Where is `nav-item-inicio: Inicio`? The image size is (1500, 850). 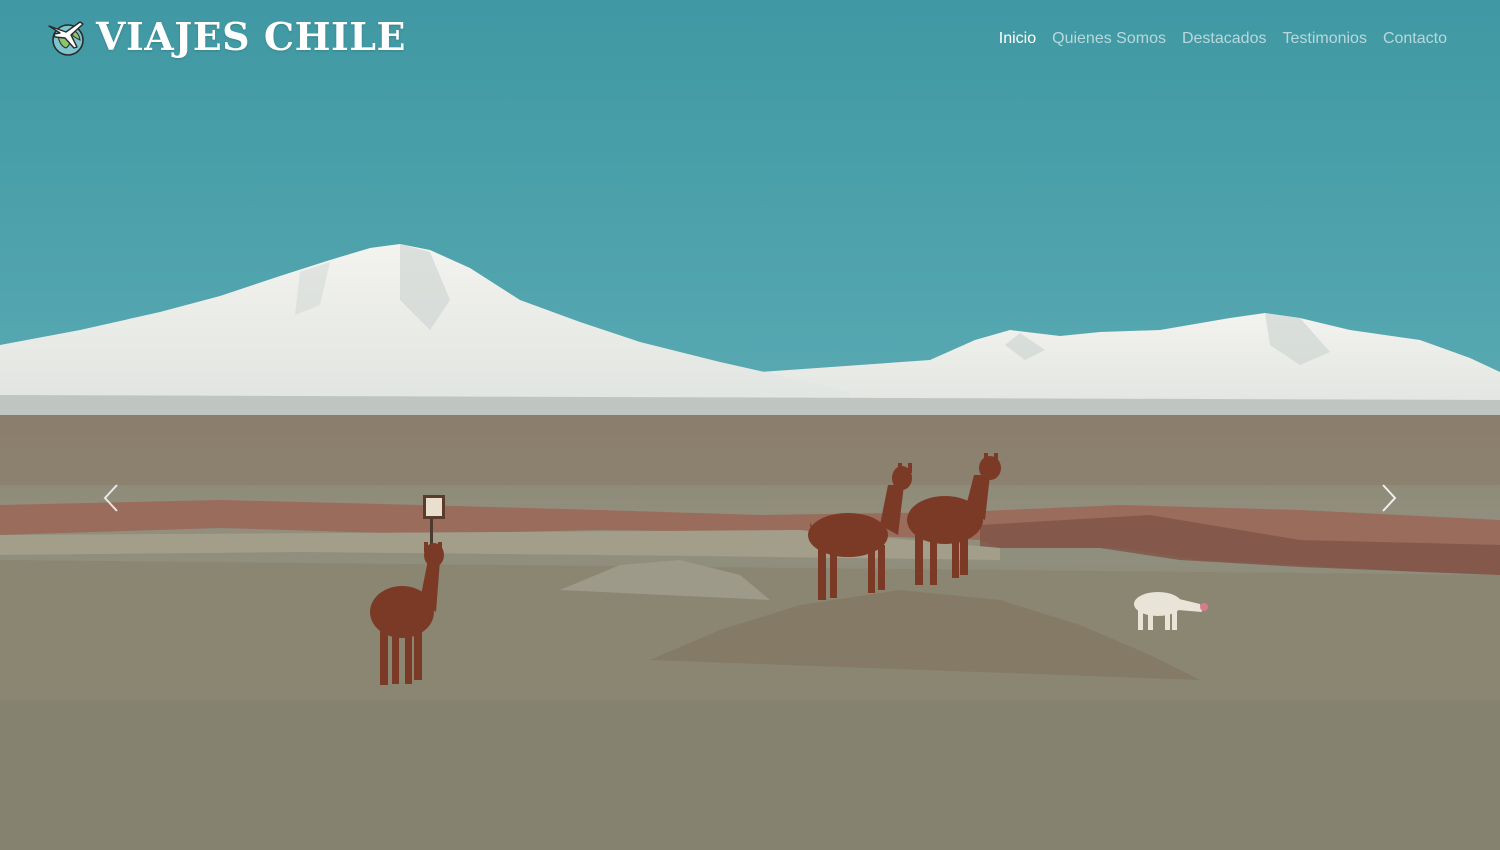 nav-item-inicio: Inicio is located at coordinates (1017, 39).